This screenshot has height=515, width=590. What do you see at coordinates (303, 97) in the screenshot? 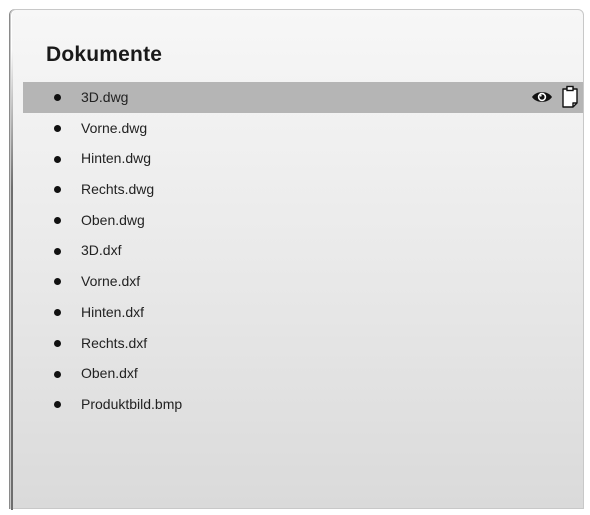
I see `list-item-0: 3D.dwg` at bounding box center [303, 97].